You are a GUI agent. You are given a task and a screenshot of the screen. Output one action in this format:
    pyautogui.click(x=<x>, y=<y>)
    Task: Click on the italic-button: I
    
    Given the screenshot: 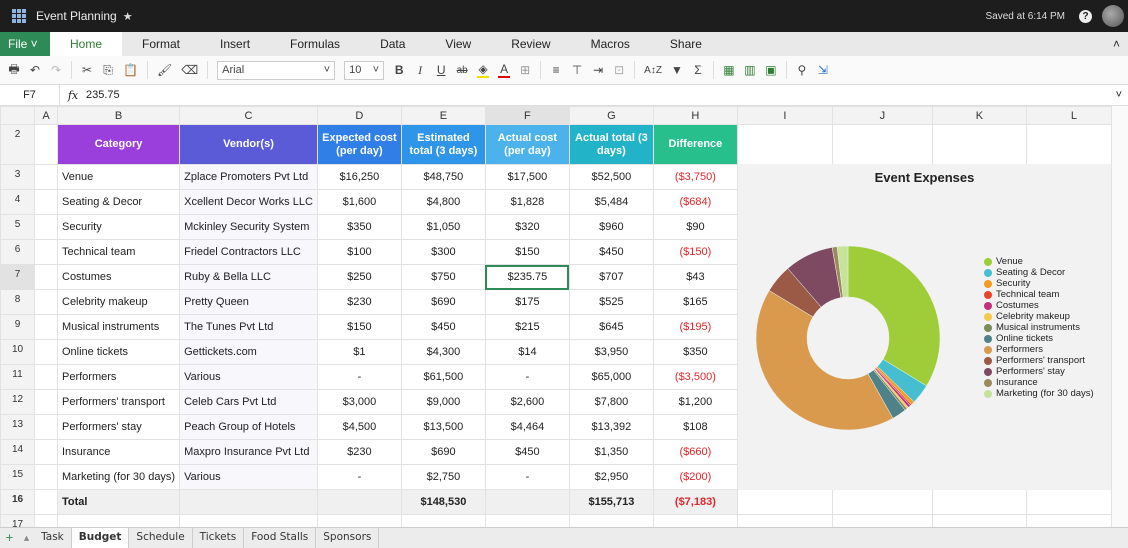 What is the action you would take?
    pyautogui.click(x=420, y=70)
    